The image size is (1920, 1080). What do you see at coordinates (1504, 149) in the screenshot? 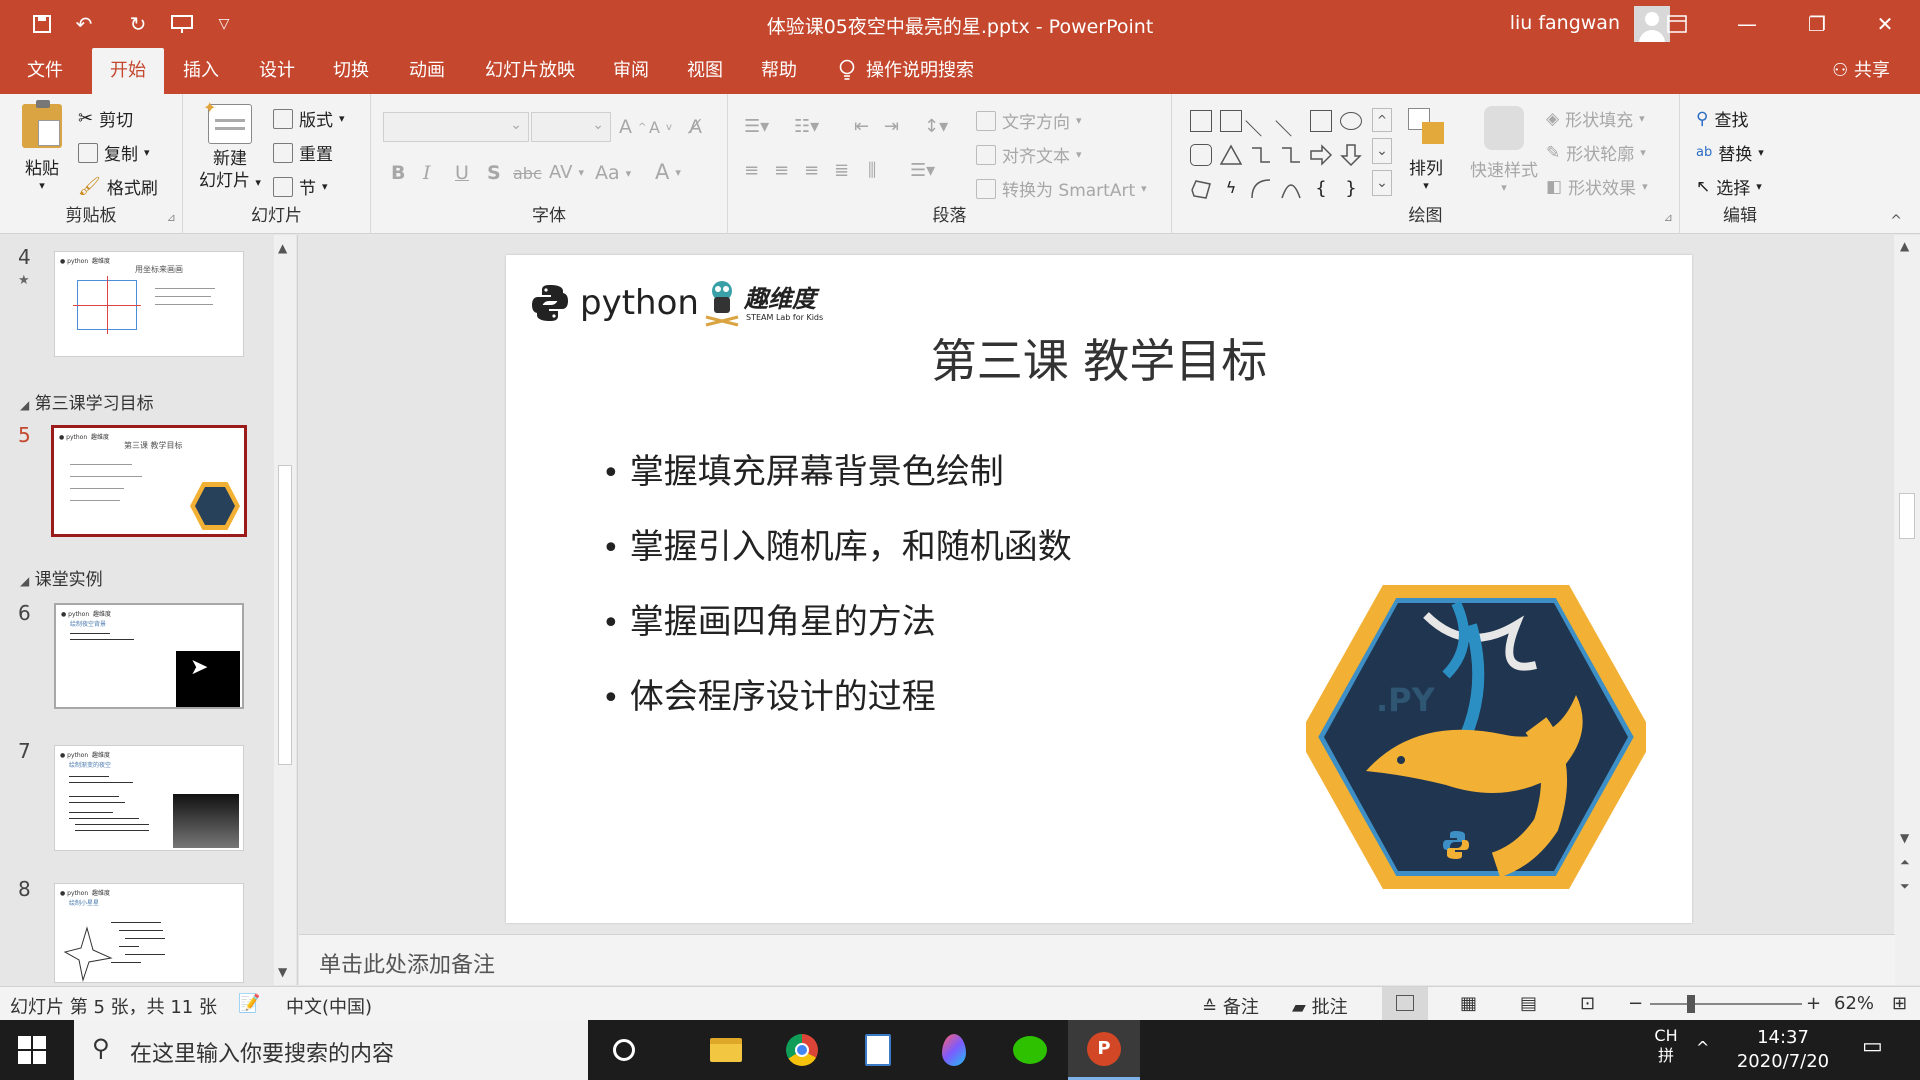
I see `quick-styles-button: 快速样式 ▾` at bounding box center [1504, 149].